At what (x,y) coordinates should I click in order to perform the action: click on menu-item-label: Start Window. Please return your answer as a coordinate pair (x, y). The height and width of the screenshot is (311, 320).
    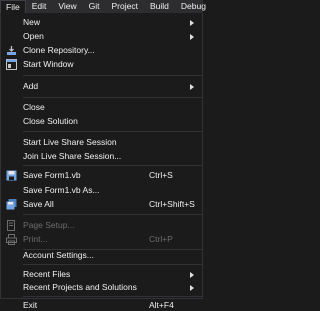
    Looking at the image, I should click on (48, 64).